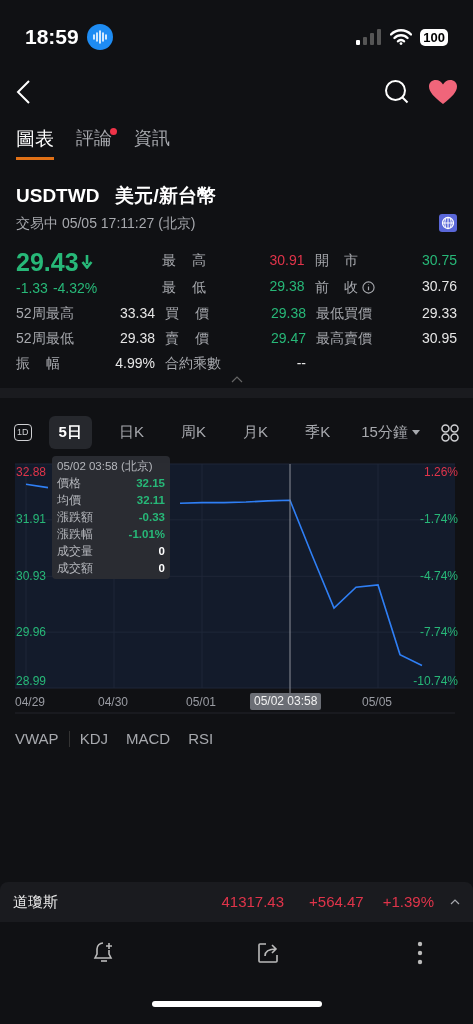  What do you see at coordinates (184, 261) in the screenshot?
I see `stat-label: 最 高` at bounding box center [184, 261].